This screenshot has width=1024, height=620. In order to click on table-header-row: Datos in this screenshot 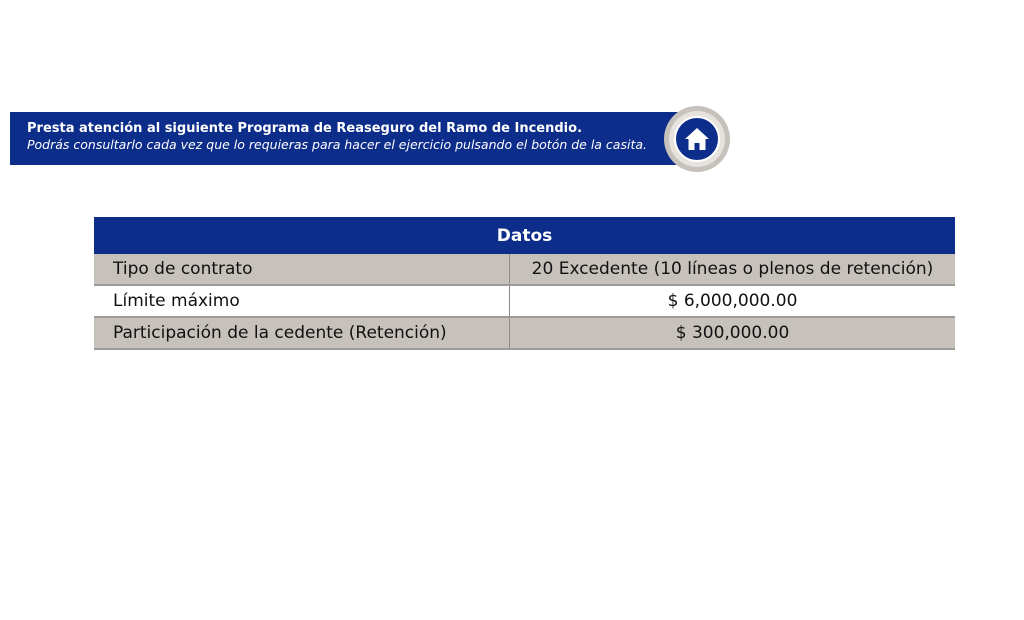, I will do `click(524, 235)`.